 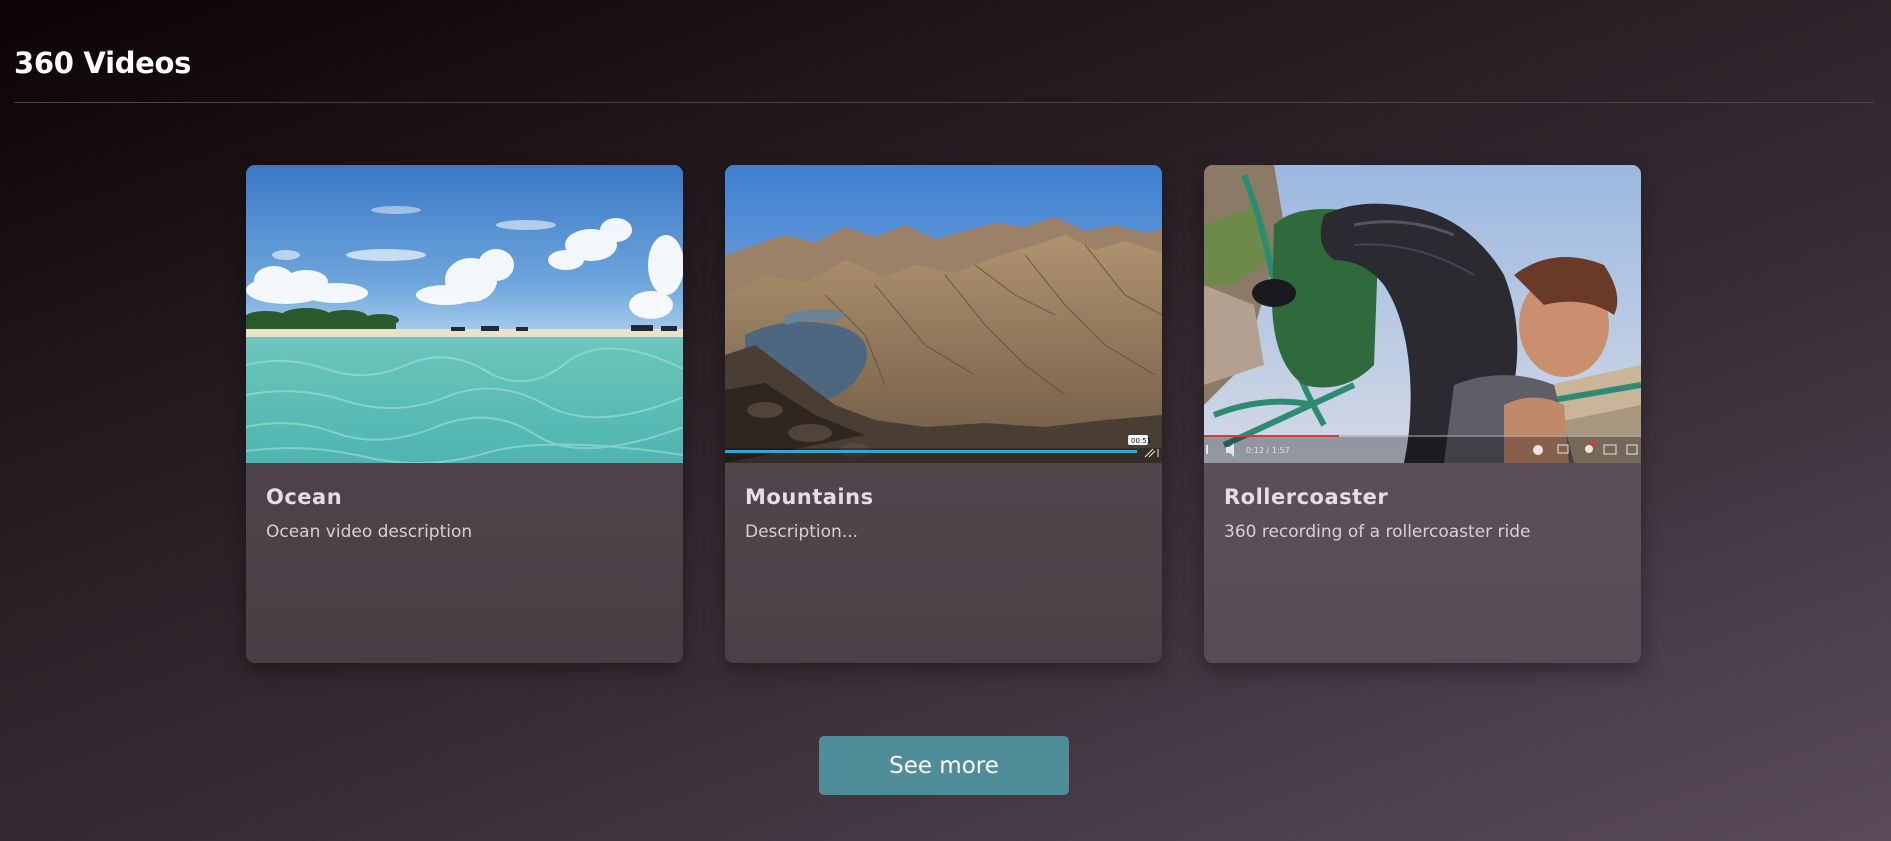 I want to click on mountain-lake-thumbnail: 00:51, so click(x=943, y=314).